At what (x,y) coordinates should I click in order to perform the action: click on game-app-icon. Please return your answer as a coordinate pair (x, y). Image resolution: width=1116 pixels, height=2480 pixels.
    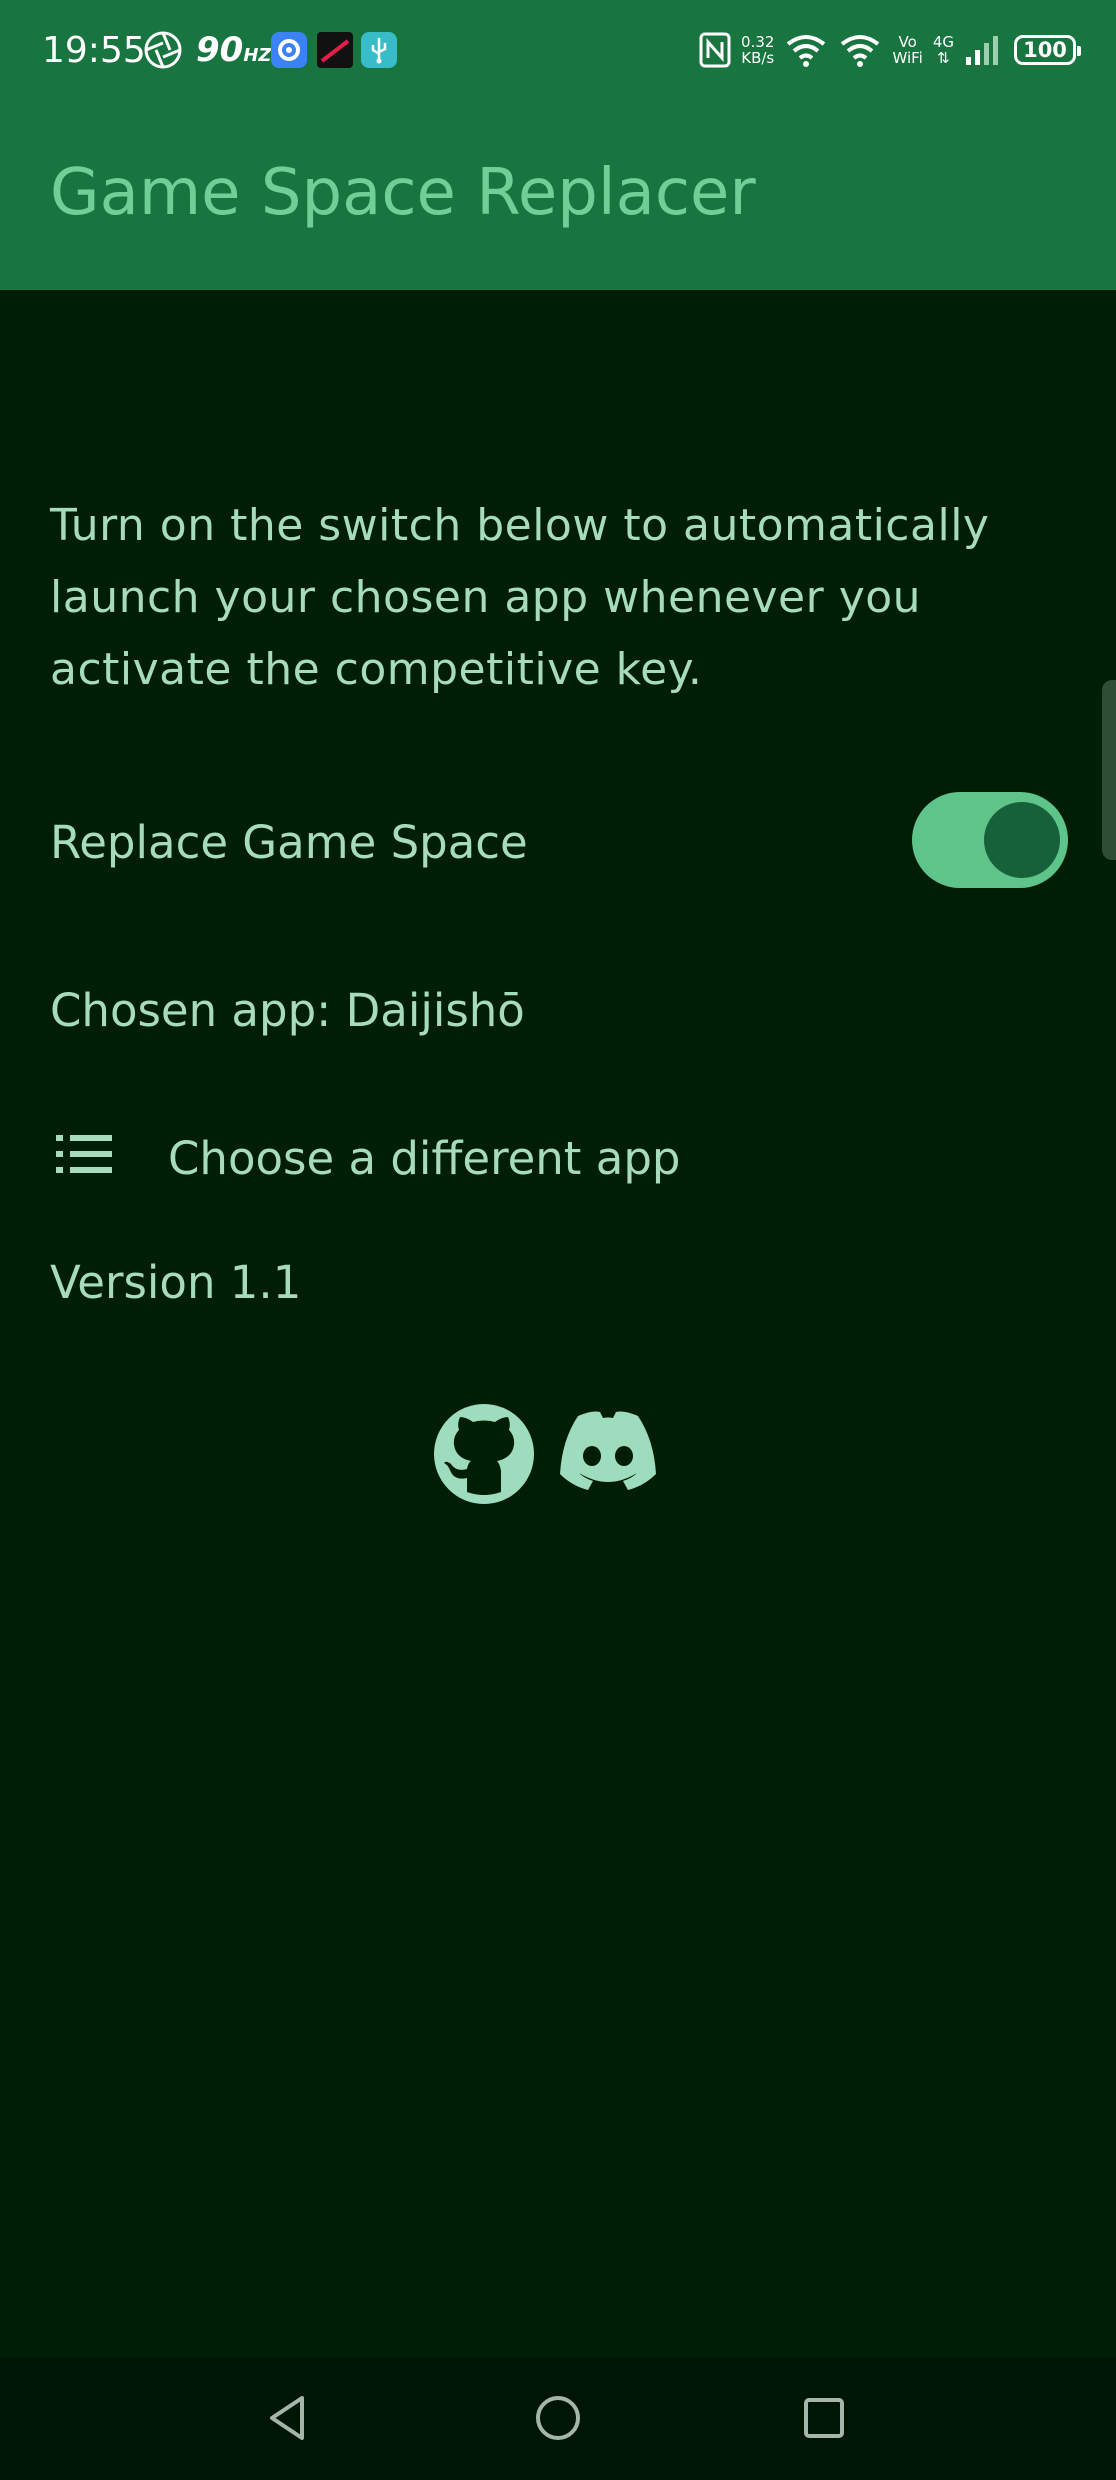
    Looking at the image, I should click on (335, 50).